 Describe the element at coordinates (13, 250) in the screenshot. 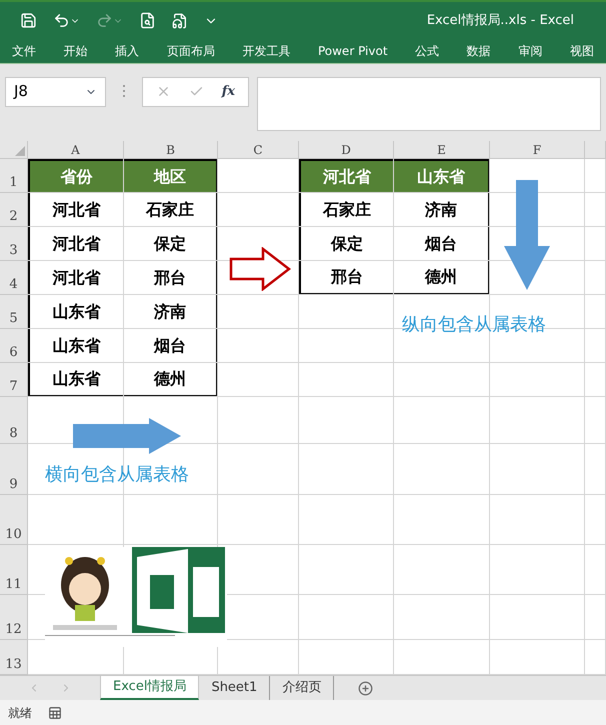

I see `row-header: 3` at that location.